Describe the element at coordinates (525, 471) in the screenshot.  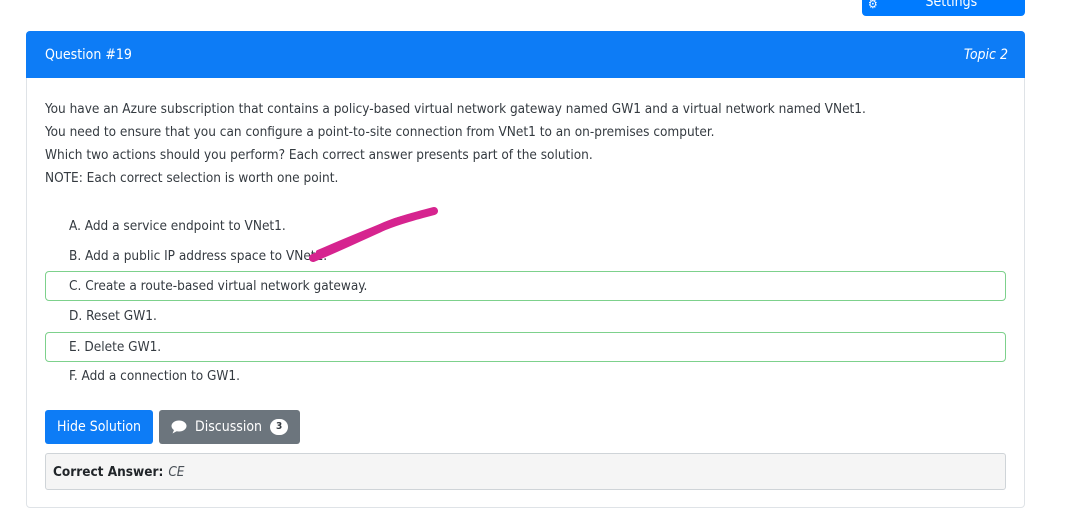
I see `correct-answer-box: Correct Answer: CE` at that location.